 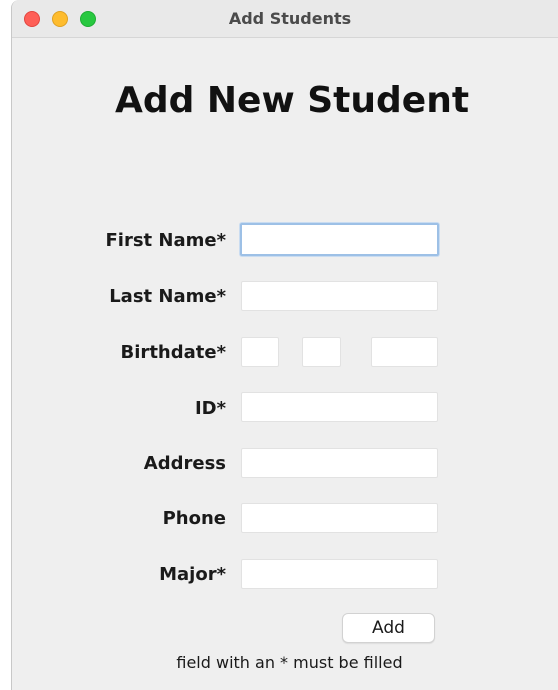 What do you see at coordinates (194, 518) in the screenshot?
I see `phone-label: Phone` at bounding box center [194, 518].